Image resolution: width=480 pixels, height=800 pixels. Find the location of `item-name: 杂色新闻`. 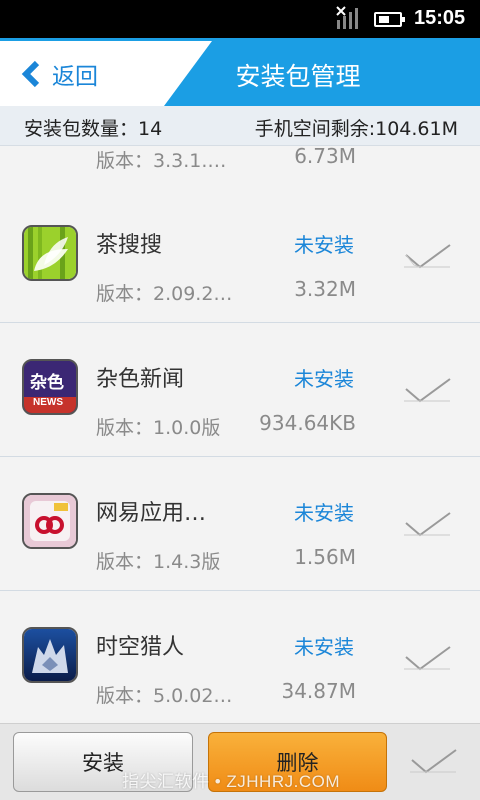

item-name: 杂色新闻 is located at coordinates (140, 379).